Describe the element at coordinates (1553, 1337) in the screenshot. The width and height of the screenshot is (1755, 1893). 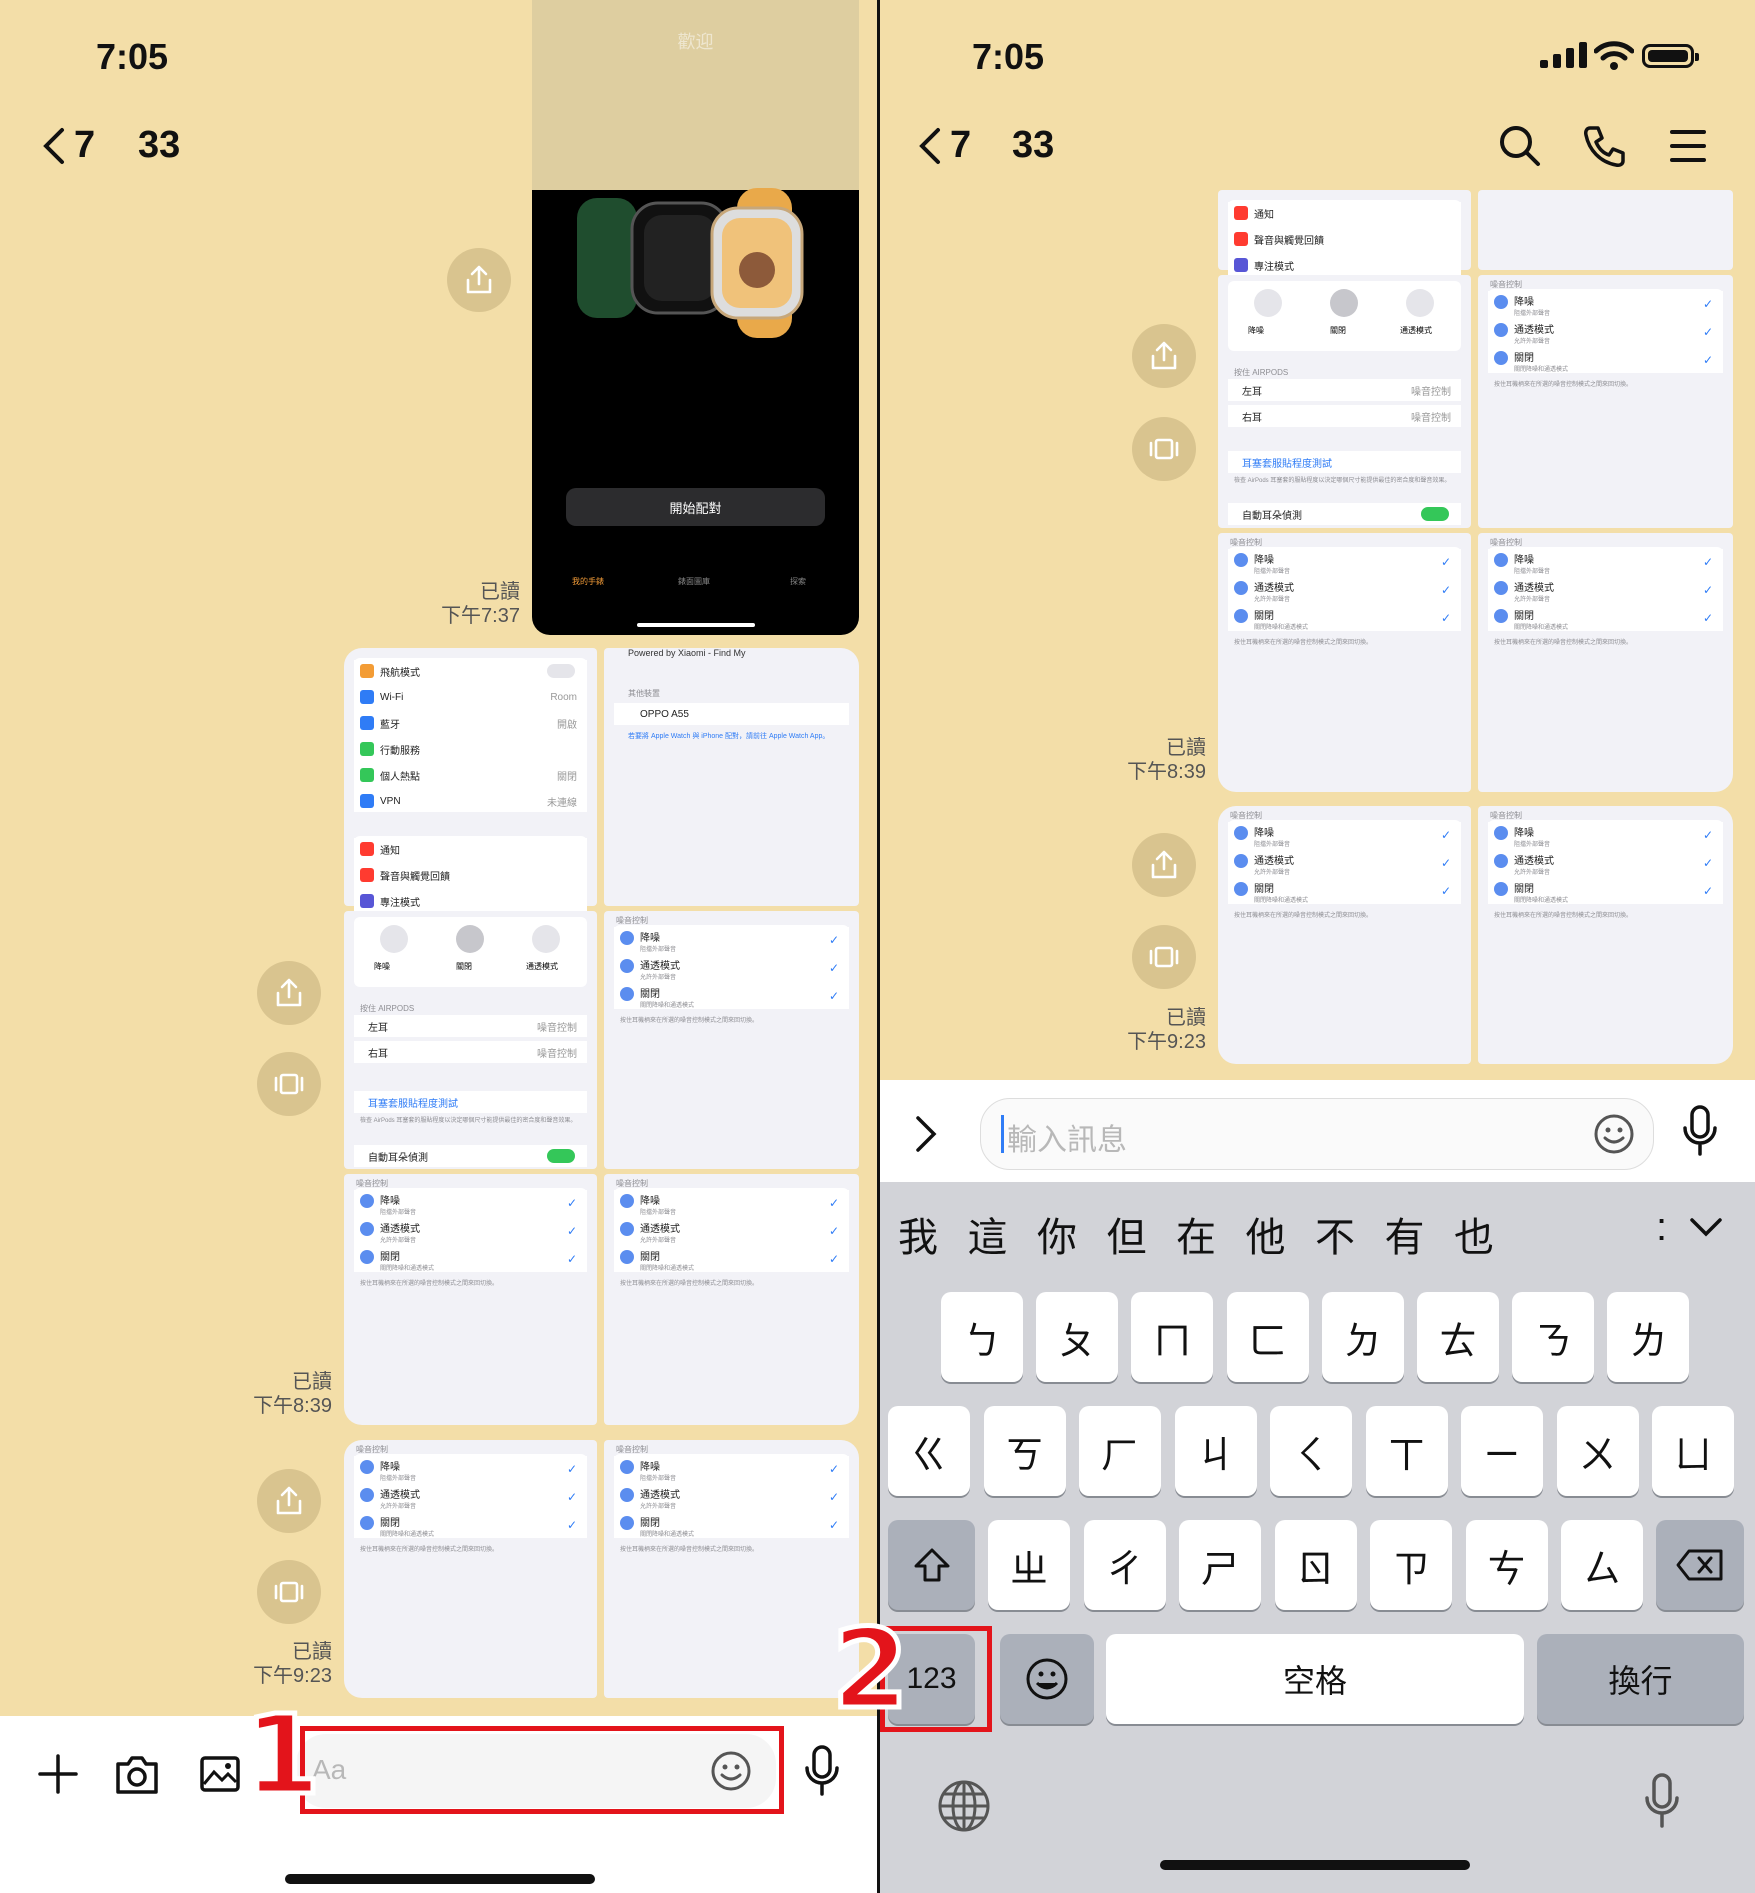
I see `zhuyin-key: ㄋ` at that location.